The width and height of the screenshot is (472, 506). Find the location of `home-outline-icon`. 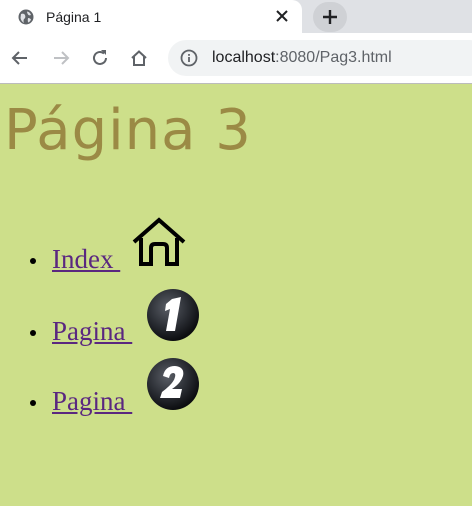

home-outline-icon is located at coordinates (139, 58).